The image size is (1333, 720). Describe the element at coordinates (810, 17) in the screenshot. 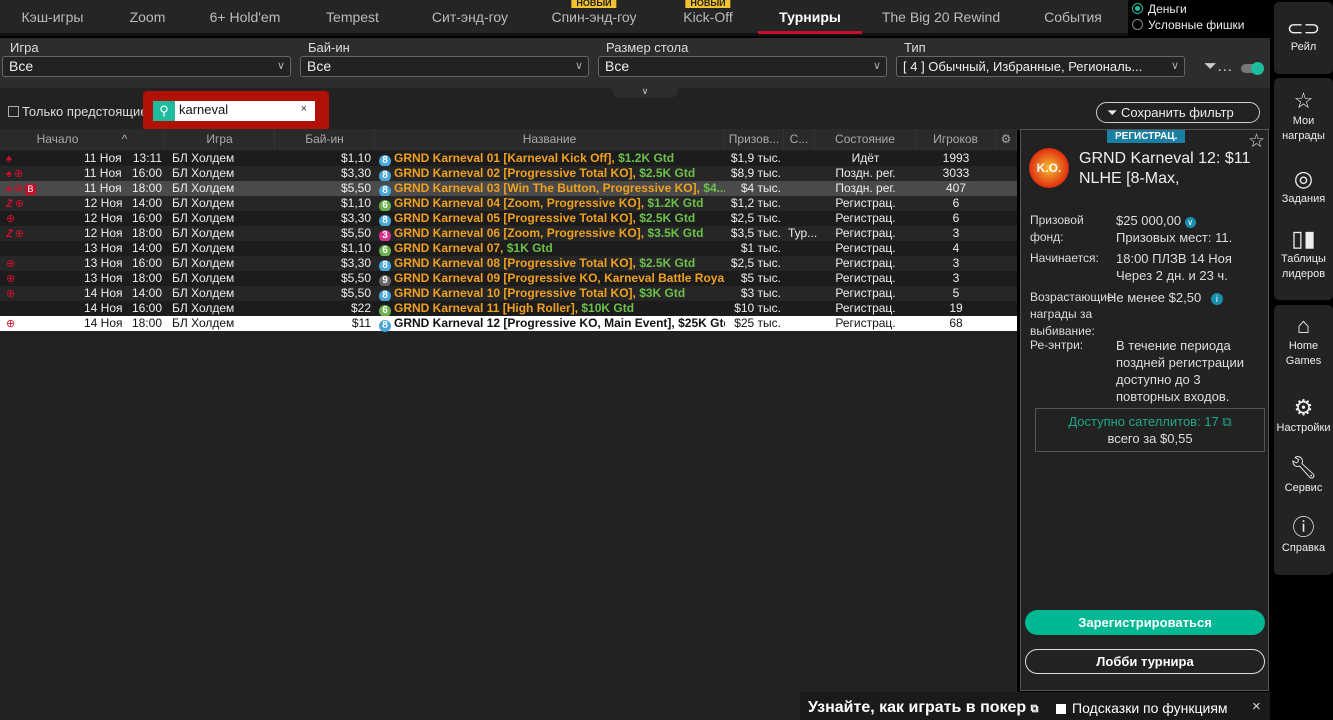

I see `tab-7: Турниры` at that location.